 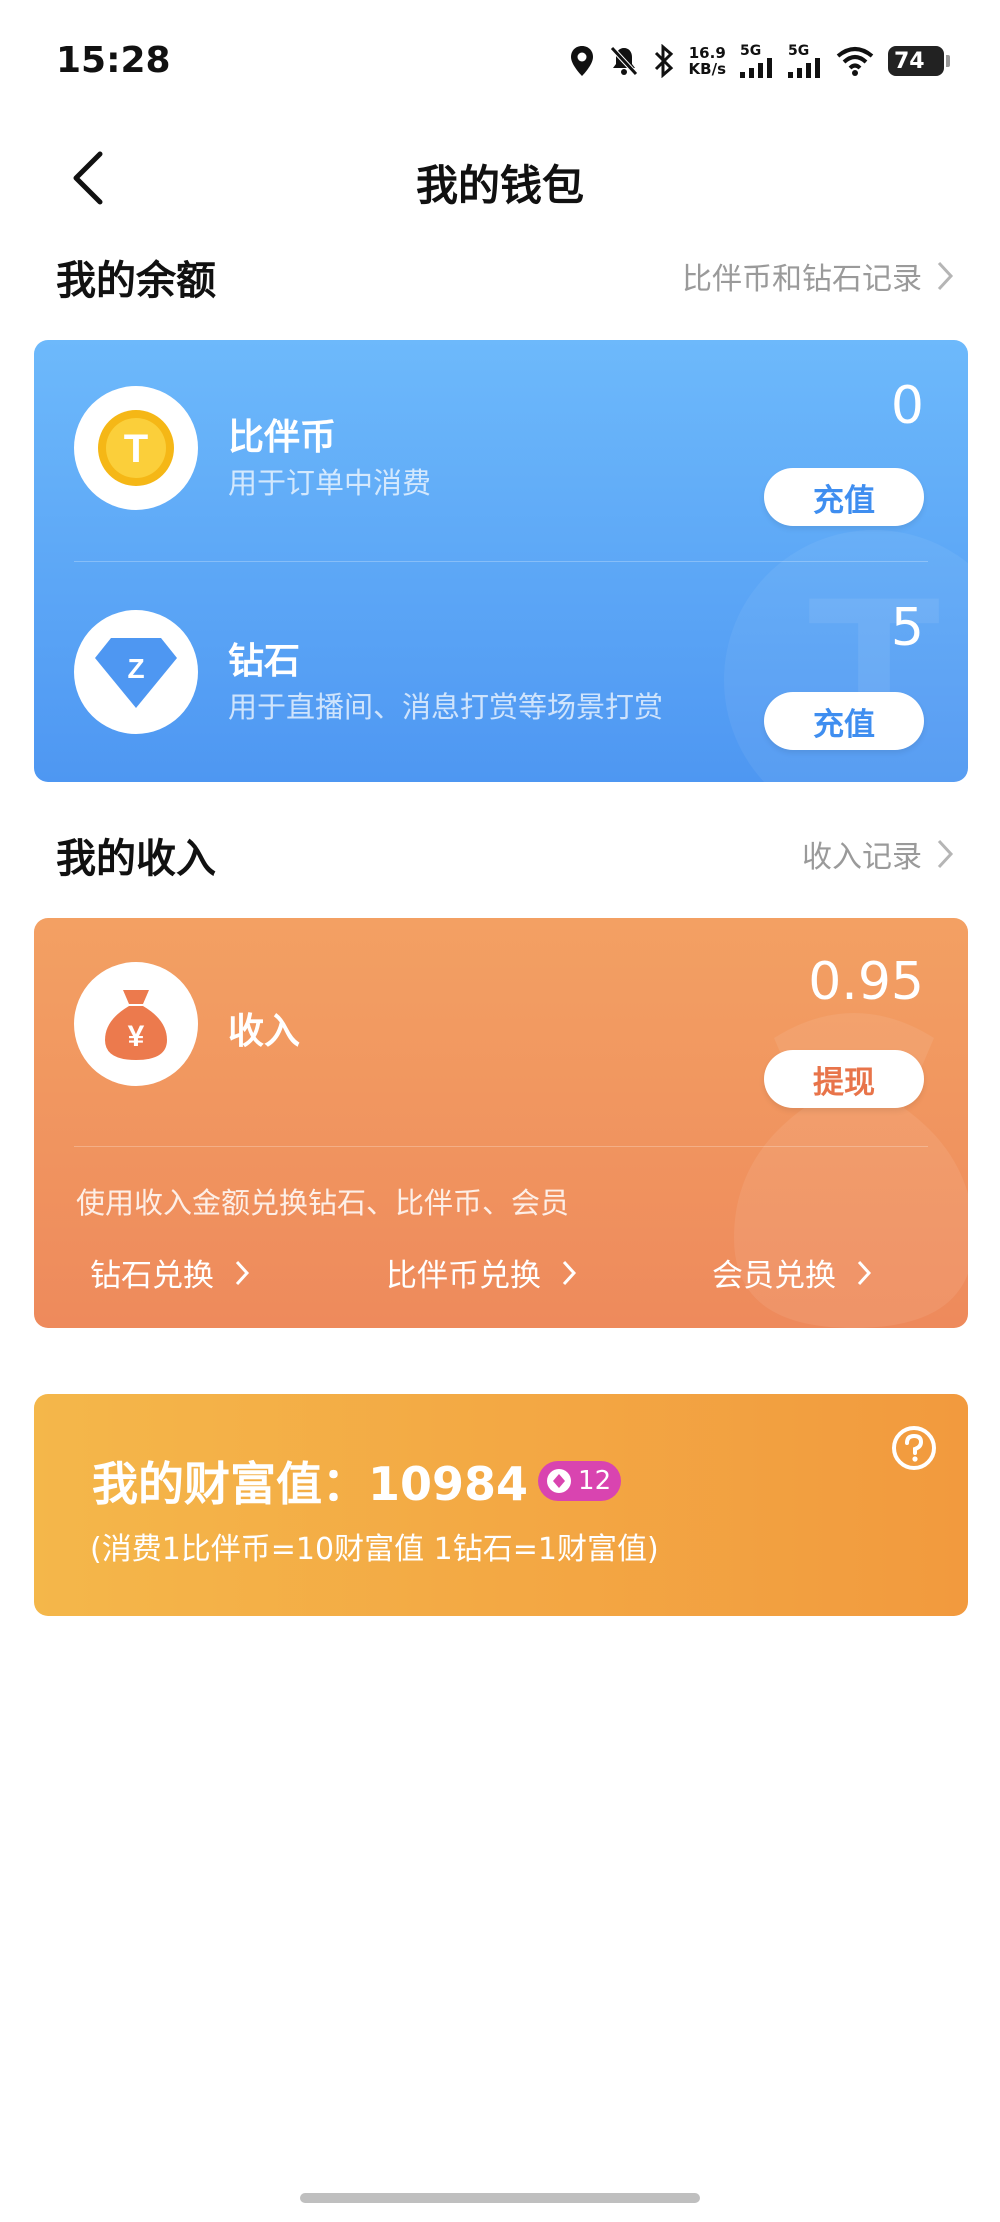 I want to click on coin-icon: T, so click(x=136, y=448).